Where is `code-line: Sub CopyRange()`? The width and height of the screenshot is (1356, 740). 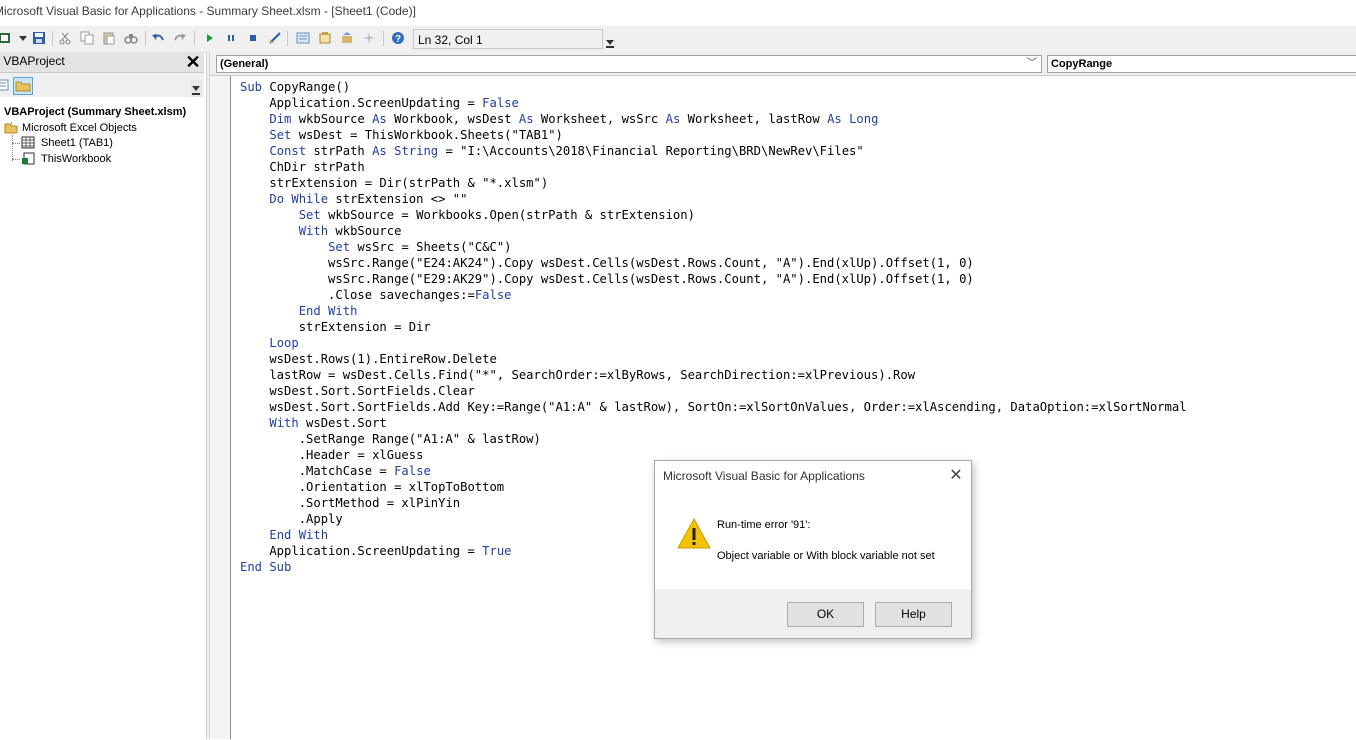
code-line: Sub CopyRange() is located at coordinates (713, 87).